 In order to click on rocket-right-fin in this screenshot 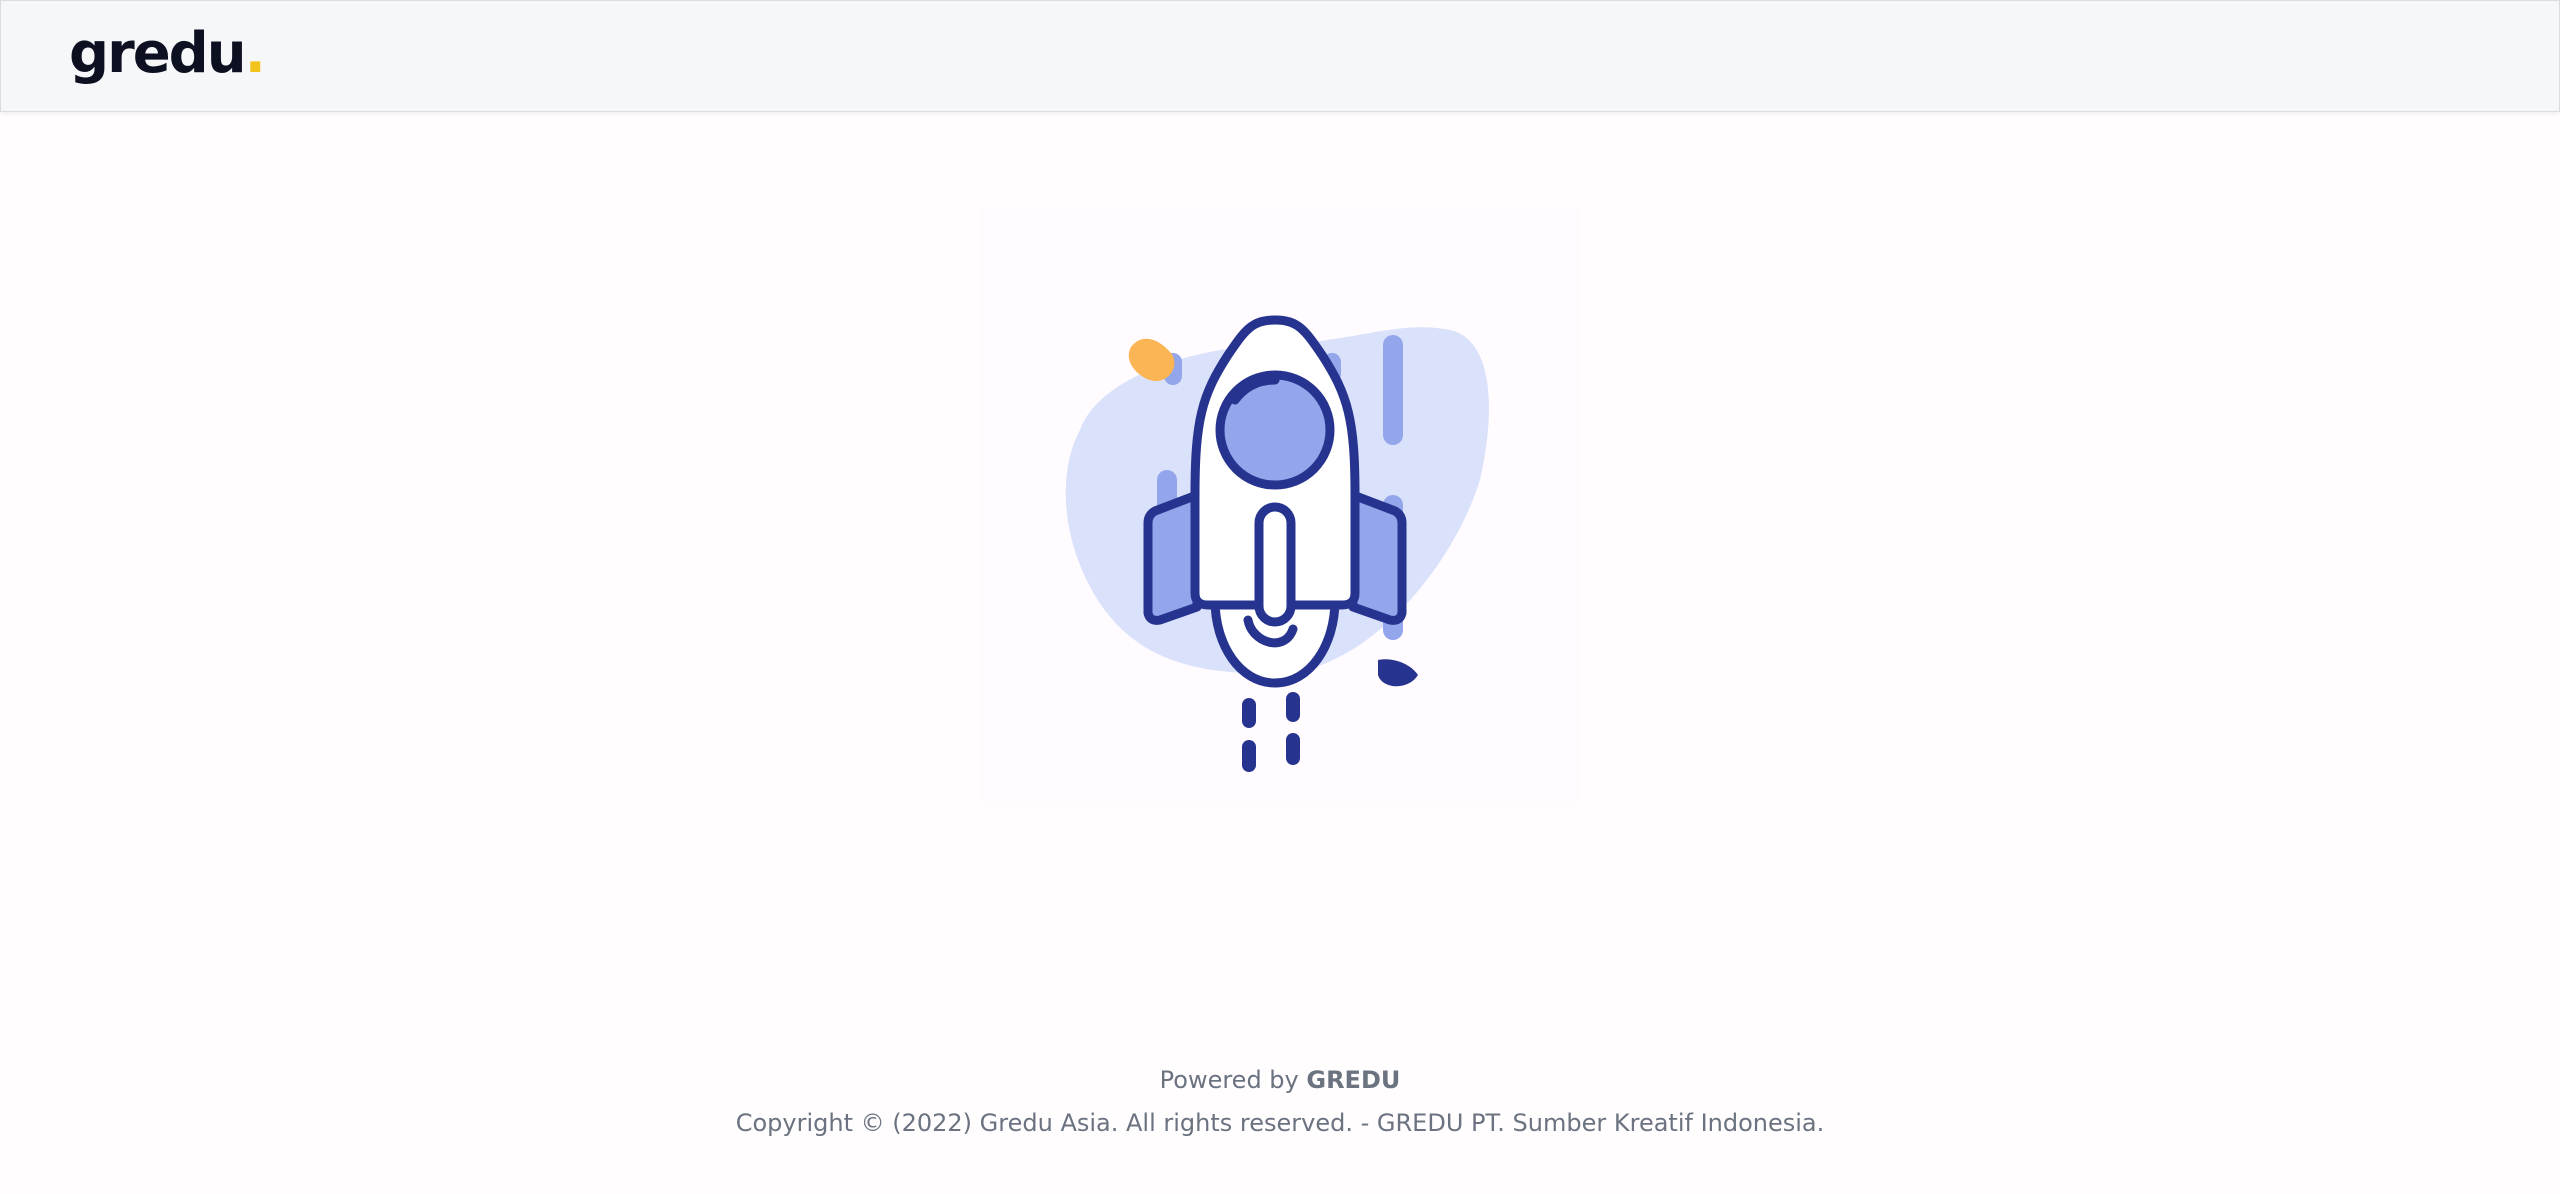, I will do `click(1377, 557)`.